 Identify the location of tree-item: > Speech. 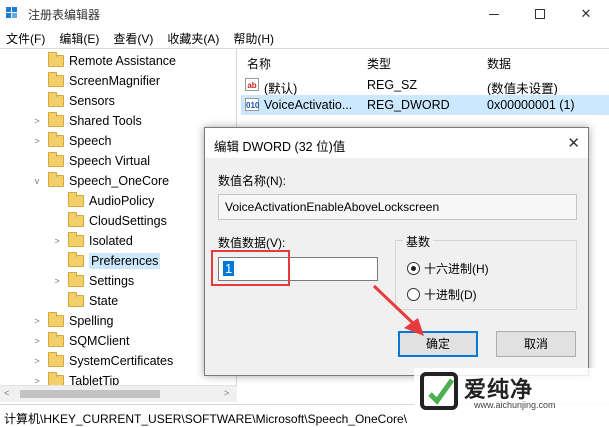
(71, 141).